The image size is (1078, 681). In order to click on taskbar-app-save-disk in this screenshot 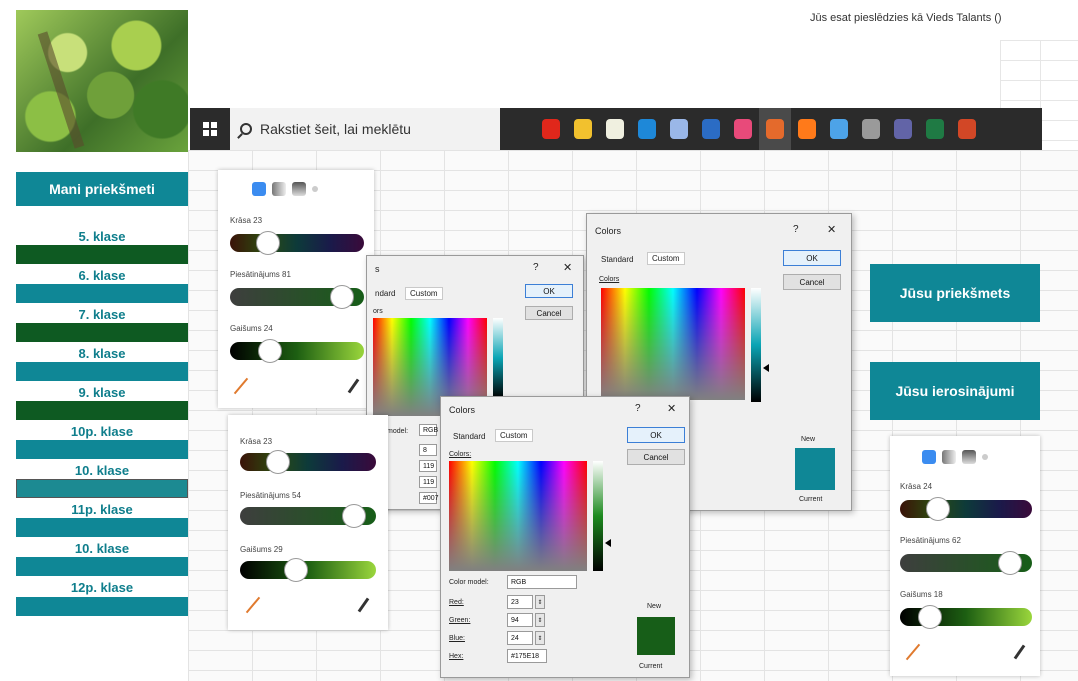, I will do `click(583, 129)`.